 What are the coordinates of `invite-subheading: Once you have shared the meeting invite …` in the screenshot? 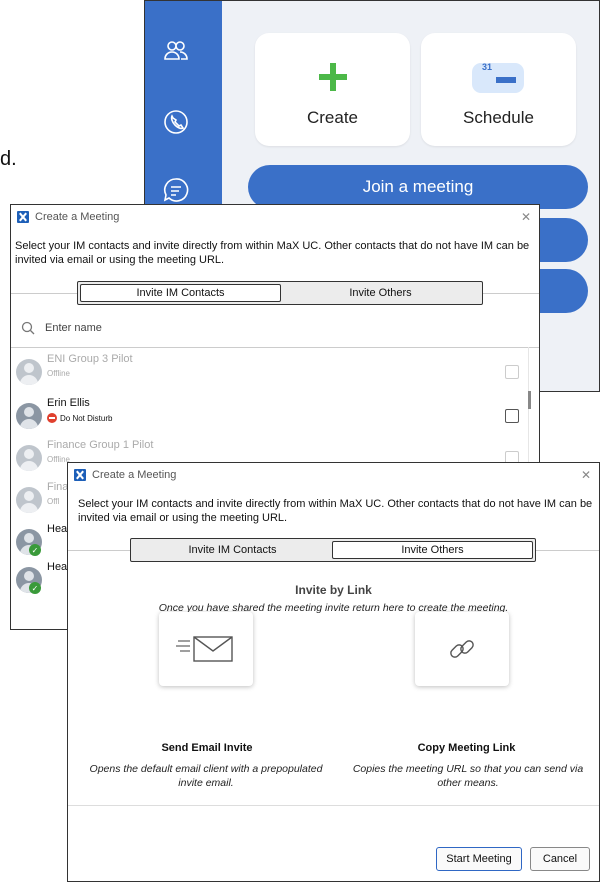 It's located at (333, 608).